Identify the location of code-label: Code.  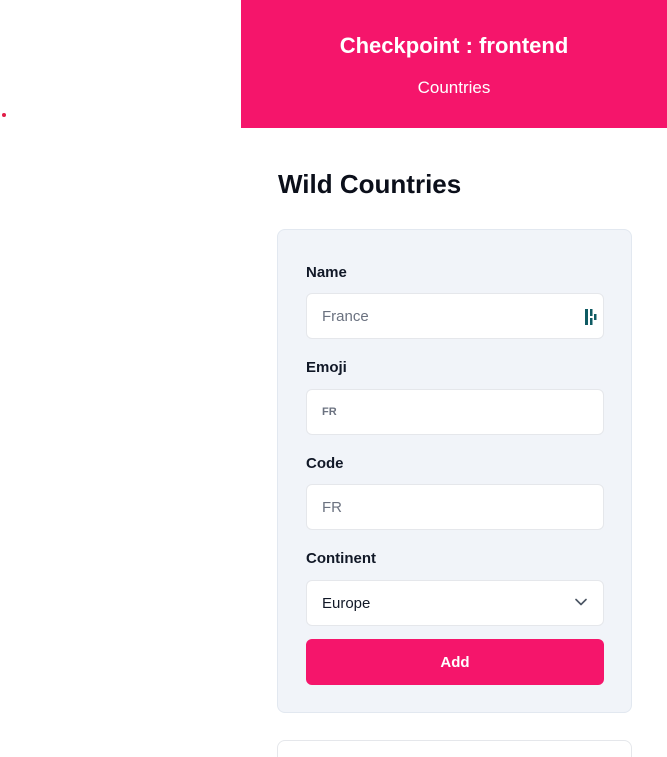
(325, 463).